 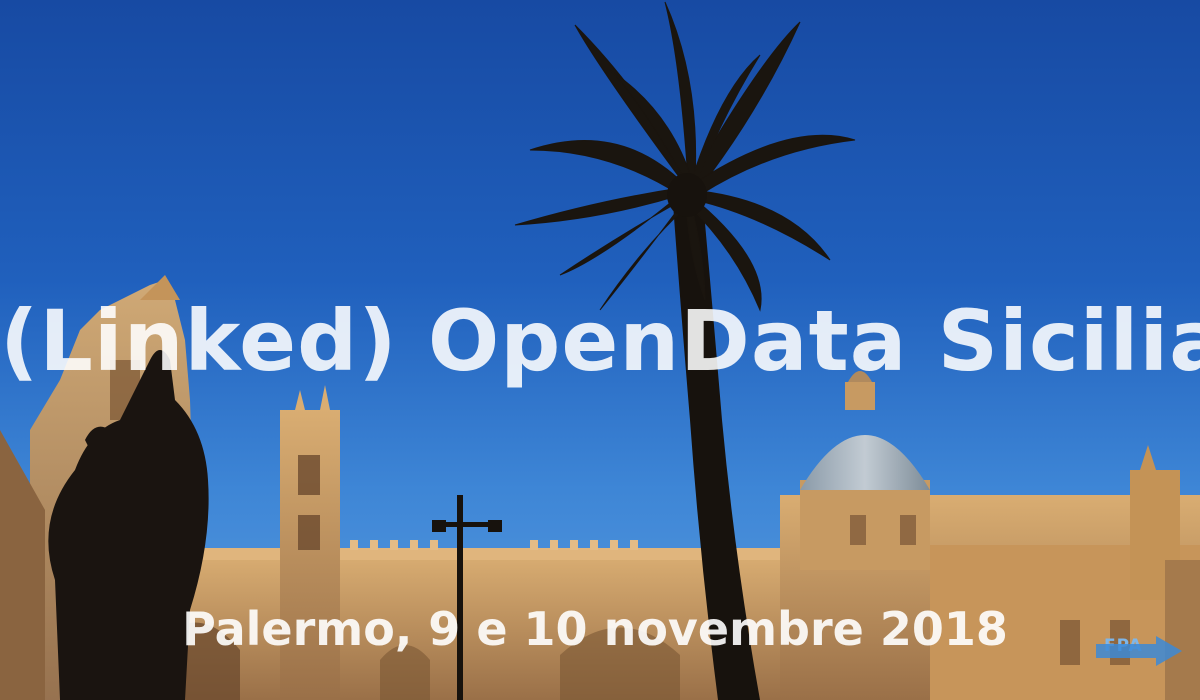 I want to click on video-title: (Linked) OpenData Sicilia, so click(x=600, y=341).